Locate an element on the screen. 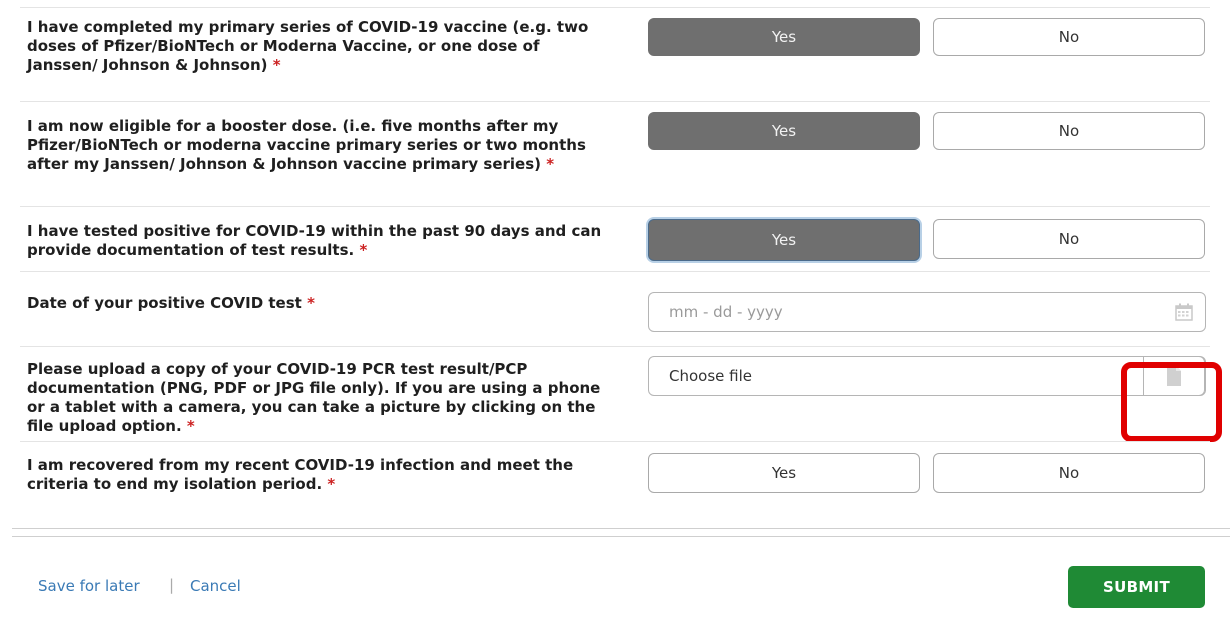 The width and height of the screenshot is (1230, 633). save-for-later-link: Save for later is located at coordinates (89, 586).